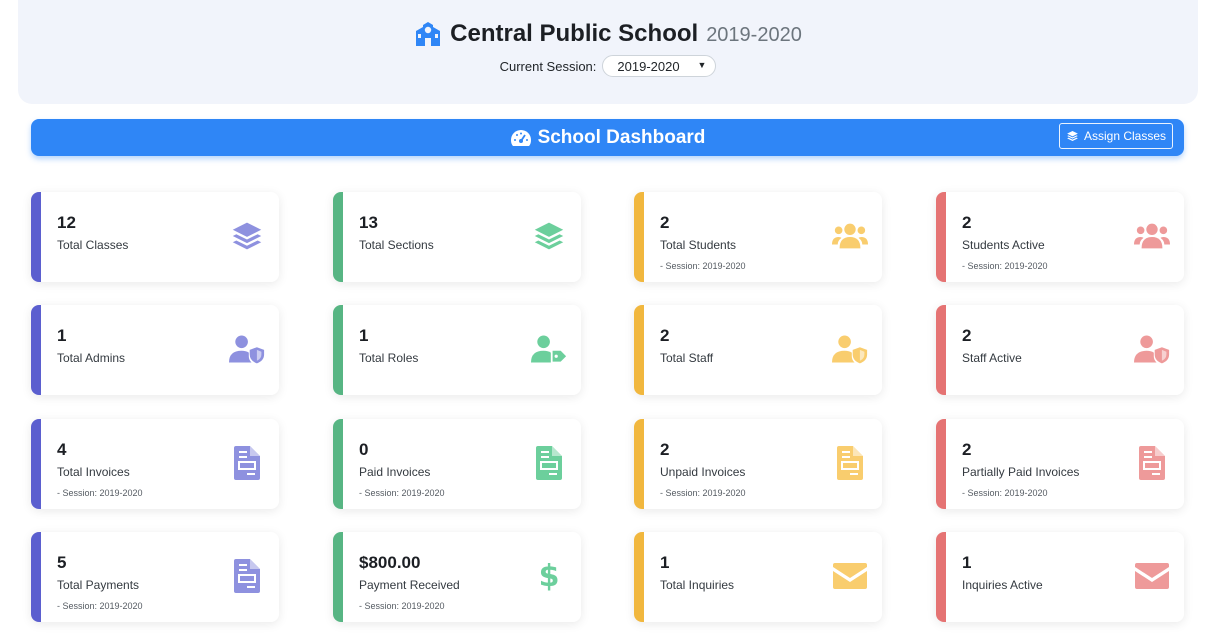 The height and width of the screenshot is (642, 1212). I want to click on session-select: 2019-2020 ▼, so click(659, 66).